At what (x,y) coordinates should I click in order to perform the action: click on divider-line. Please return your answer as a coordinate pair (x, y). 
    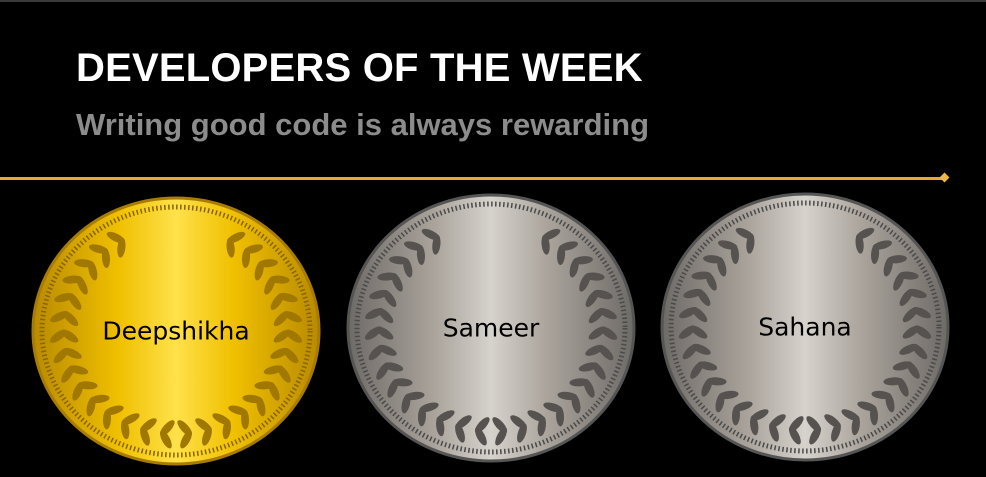
    Looking at the image, I should click on (472, 178).